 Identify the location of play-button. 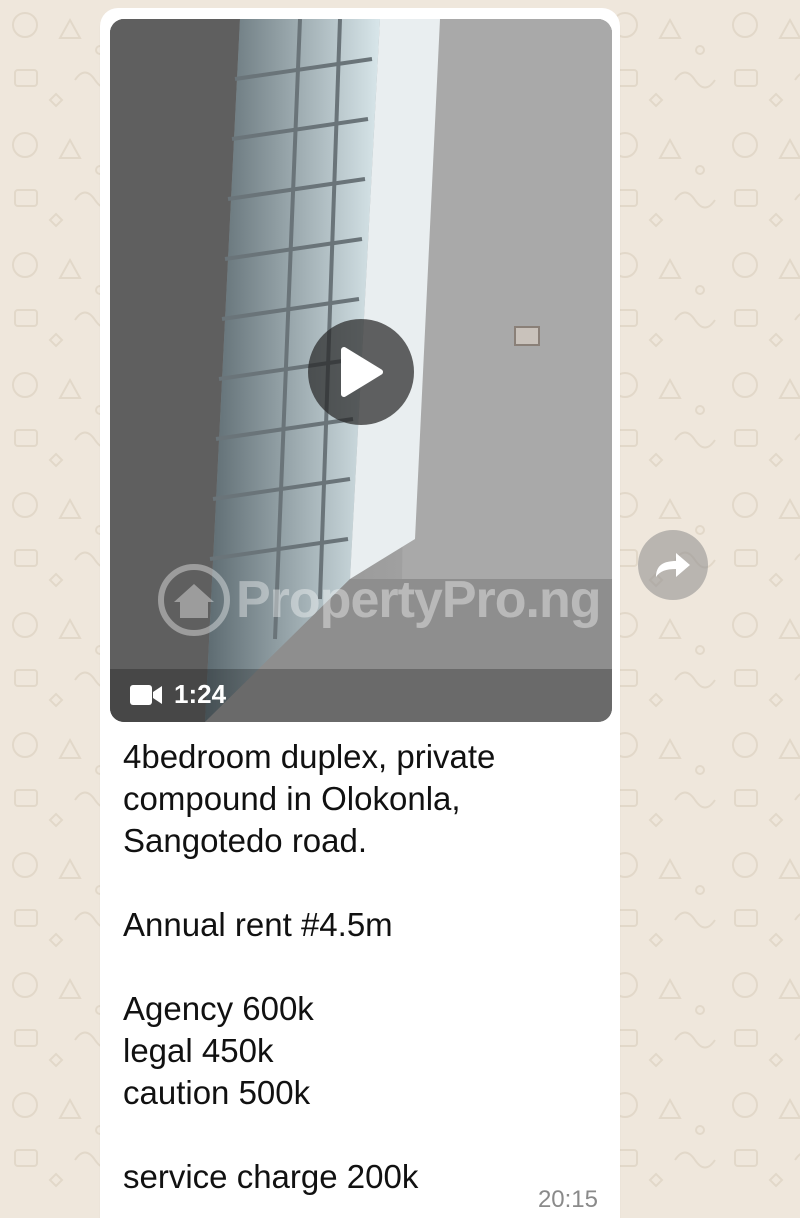
(361, 372).